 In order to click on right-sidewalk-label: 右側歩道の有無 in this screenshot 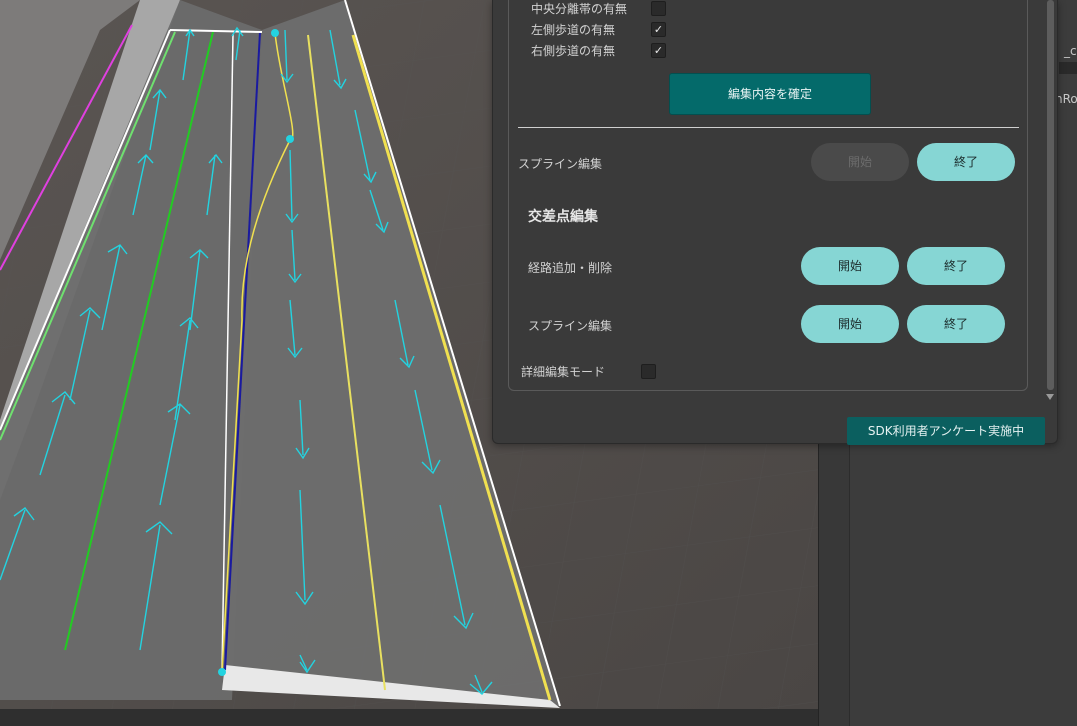, I will do `click(573, 51)`.